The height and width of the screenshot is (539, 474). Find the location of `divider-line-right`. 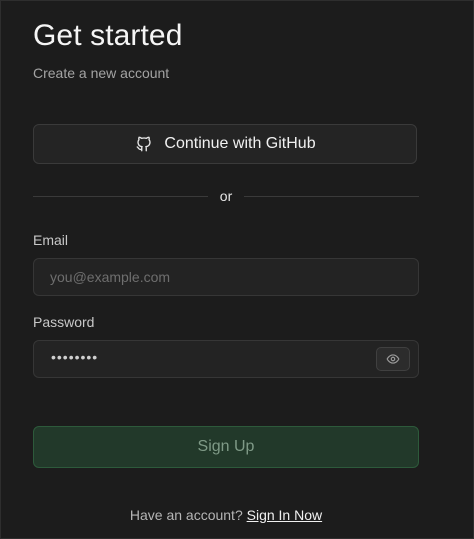

divider-line-right is located at coordinates (332, 196).